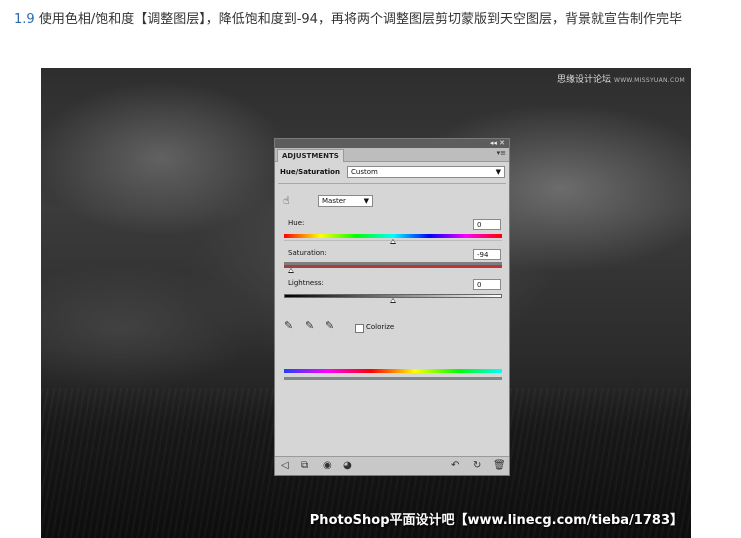  What do you see at coordinates (392, 143) in the screenshot?
I see `panel-titlebar: ◂◂ ✕` at bounding box center [392, 143].